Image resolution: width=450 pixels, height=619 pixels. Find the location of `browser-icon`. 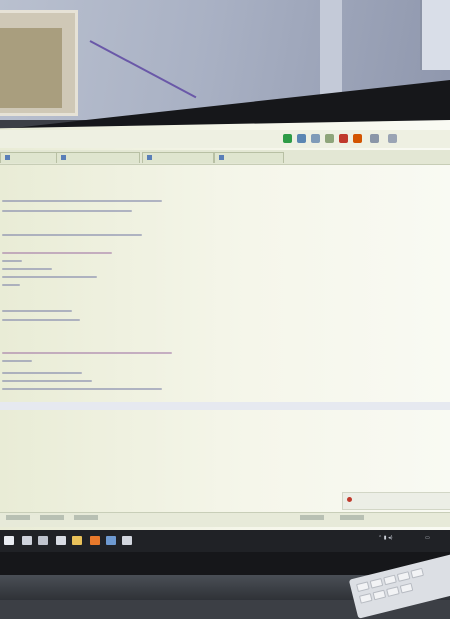

browser-icon is located at coordinates (61, 540).